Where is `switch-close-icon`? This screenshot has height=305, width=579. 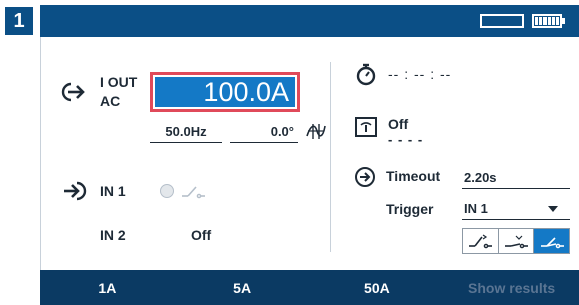
switch-close-icon is located at coordinates (481, 241).